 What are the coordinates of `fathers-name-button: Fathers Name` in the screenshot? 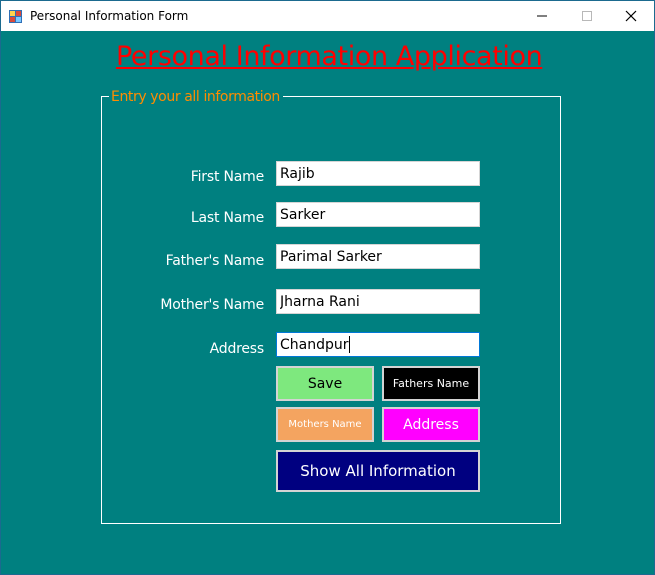 It's located at (431, 383).